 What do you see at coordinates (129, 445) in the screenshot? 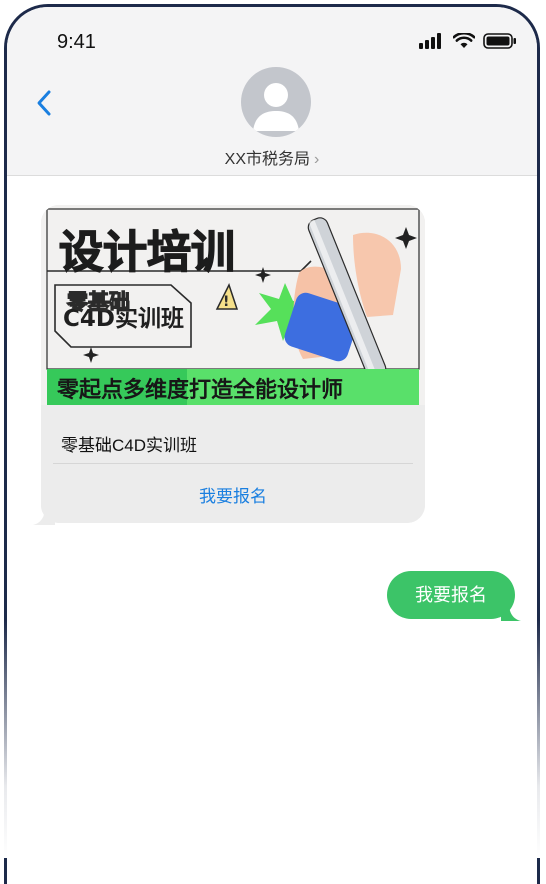
I see `card-title: 零基础C4D实训班` at bounding box center [129, 445].